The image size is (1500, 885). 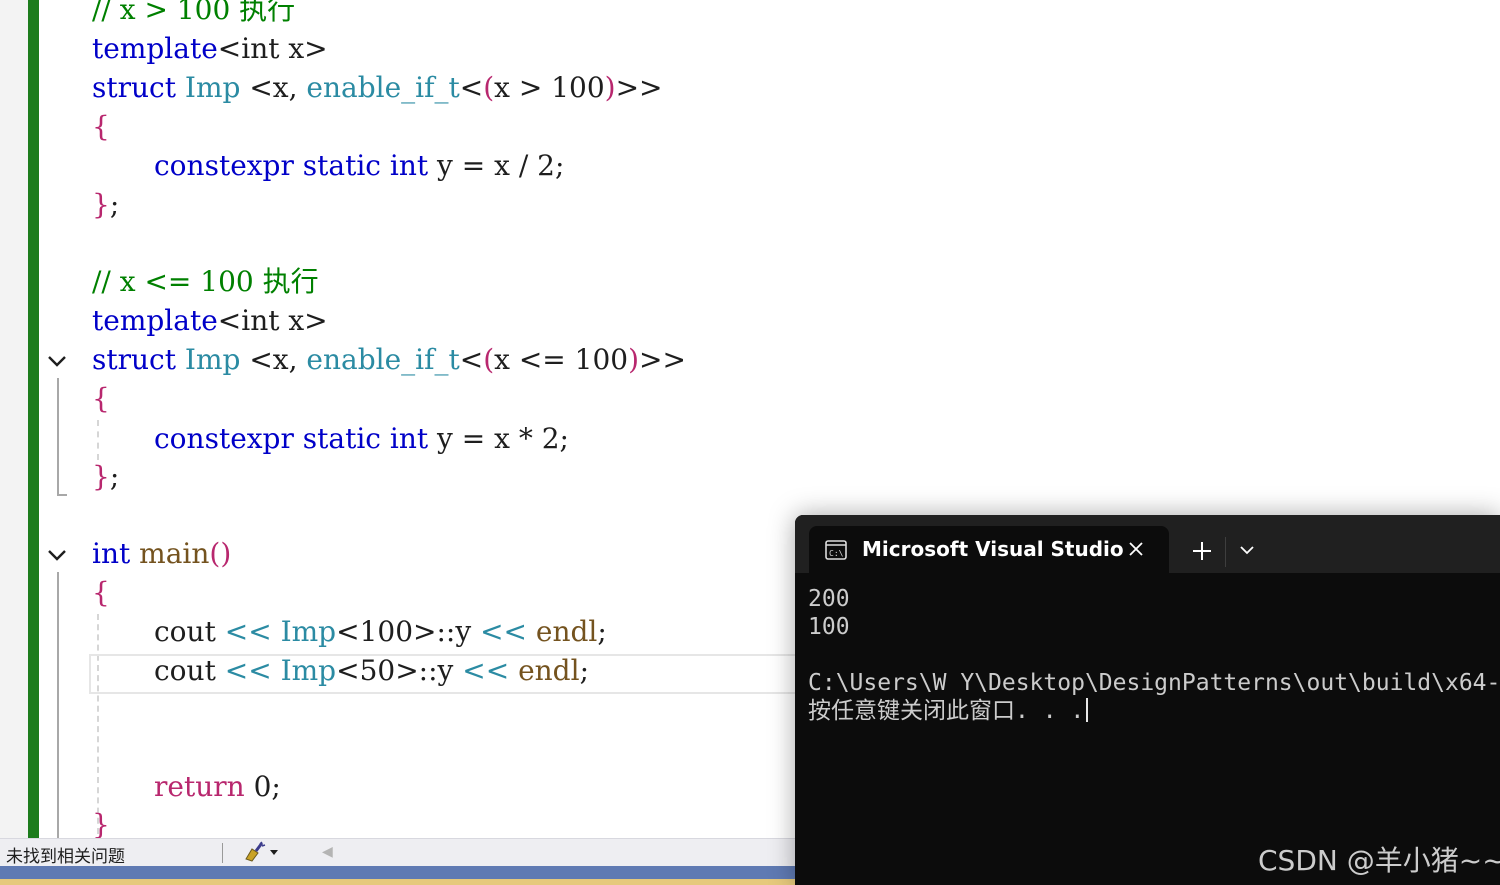 What do you see at coordinates (162, 553) in the screenshot?
I see `code-line: int main()` at bounding box center [162, 553].